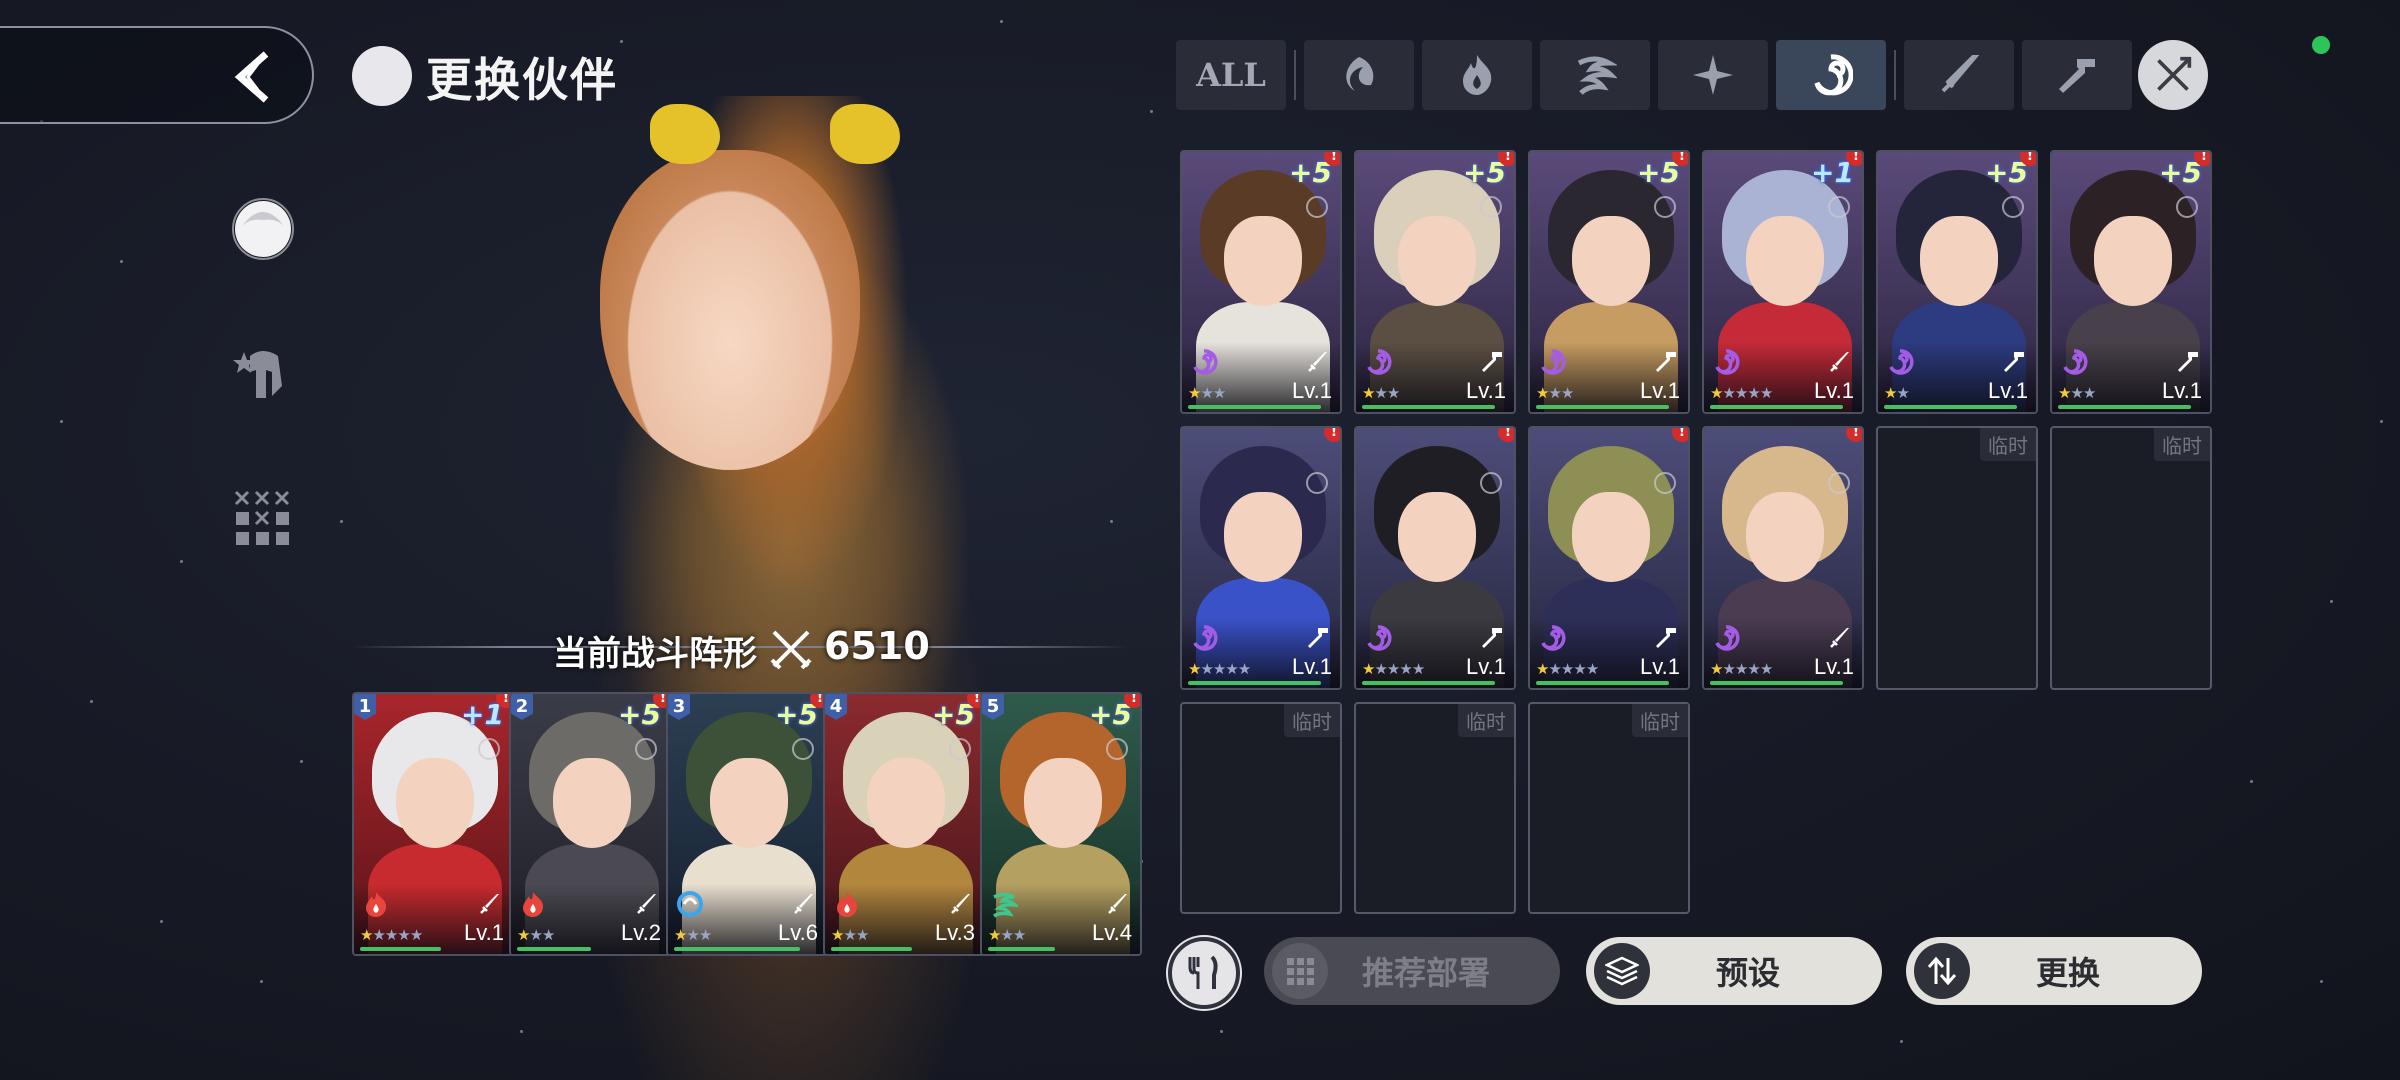  What do you see at coordinates (1622, 971) in the screenshot?
I see `layers-icon` at bounding box center [1622, 971].